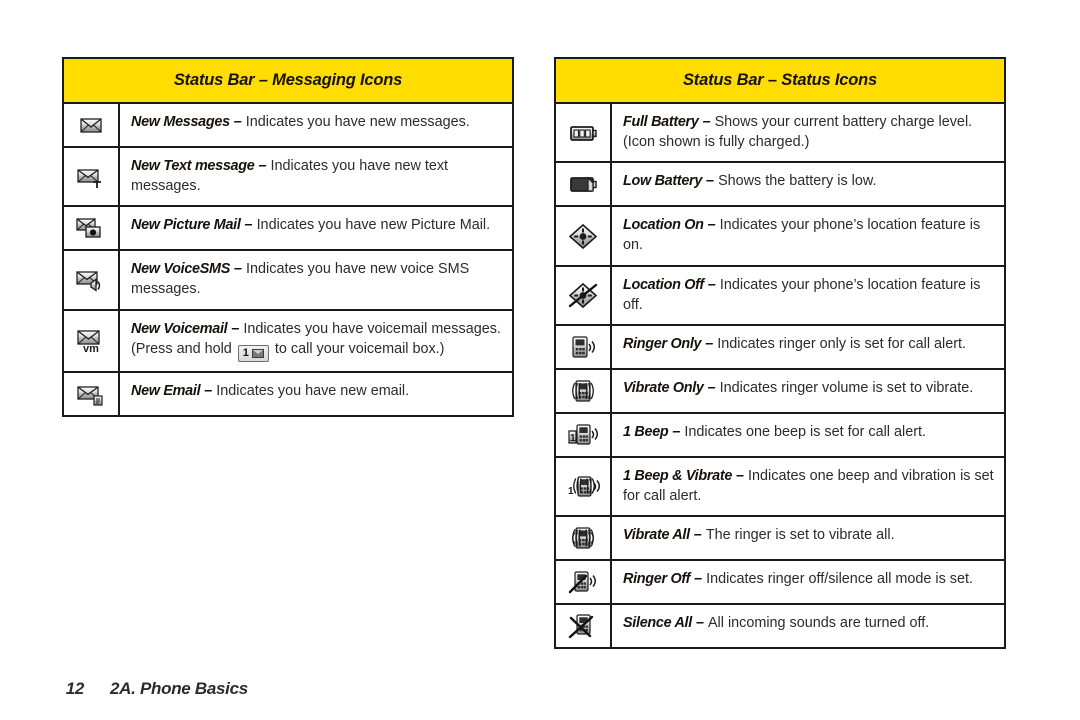  I want to click on page-footer: 12 2A. Phone Basics, so click(148, 689).